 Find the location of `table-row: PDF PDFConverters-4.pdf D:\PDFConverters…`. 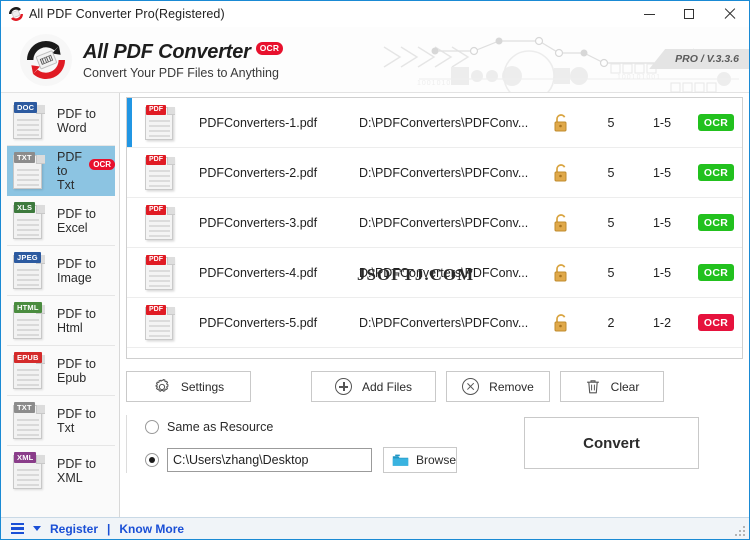

table-row: PDF PDFConverters-4.pdf D:\PDFConverters… is located at coordinates (434, 273).